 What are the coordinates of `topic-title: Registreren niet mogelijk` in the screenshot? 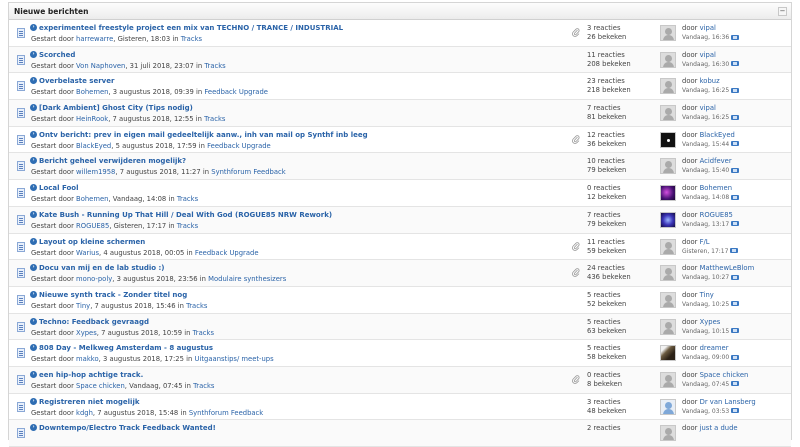 It's located at (89, 402).